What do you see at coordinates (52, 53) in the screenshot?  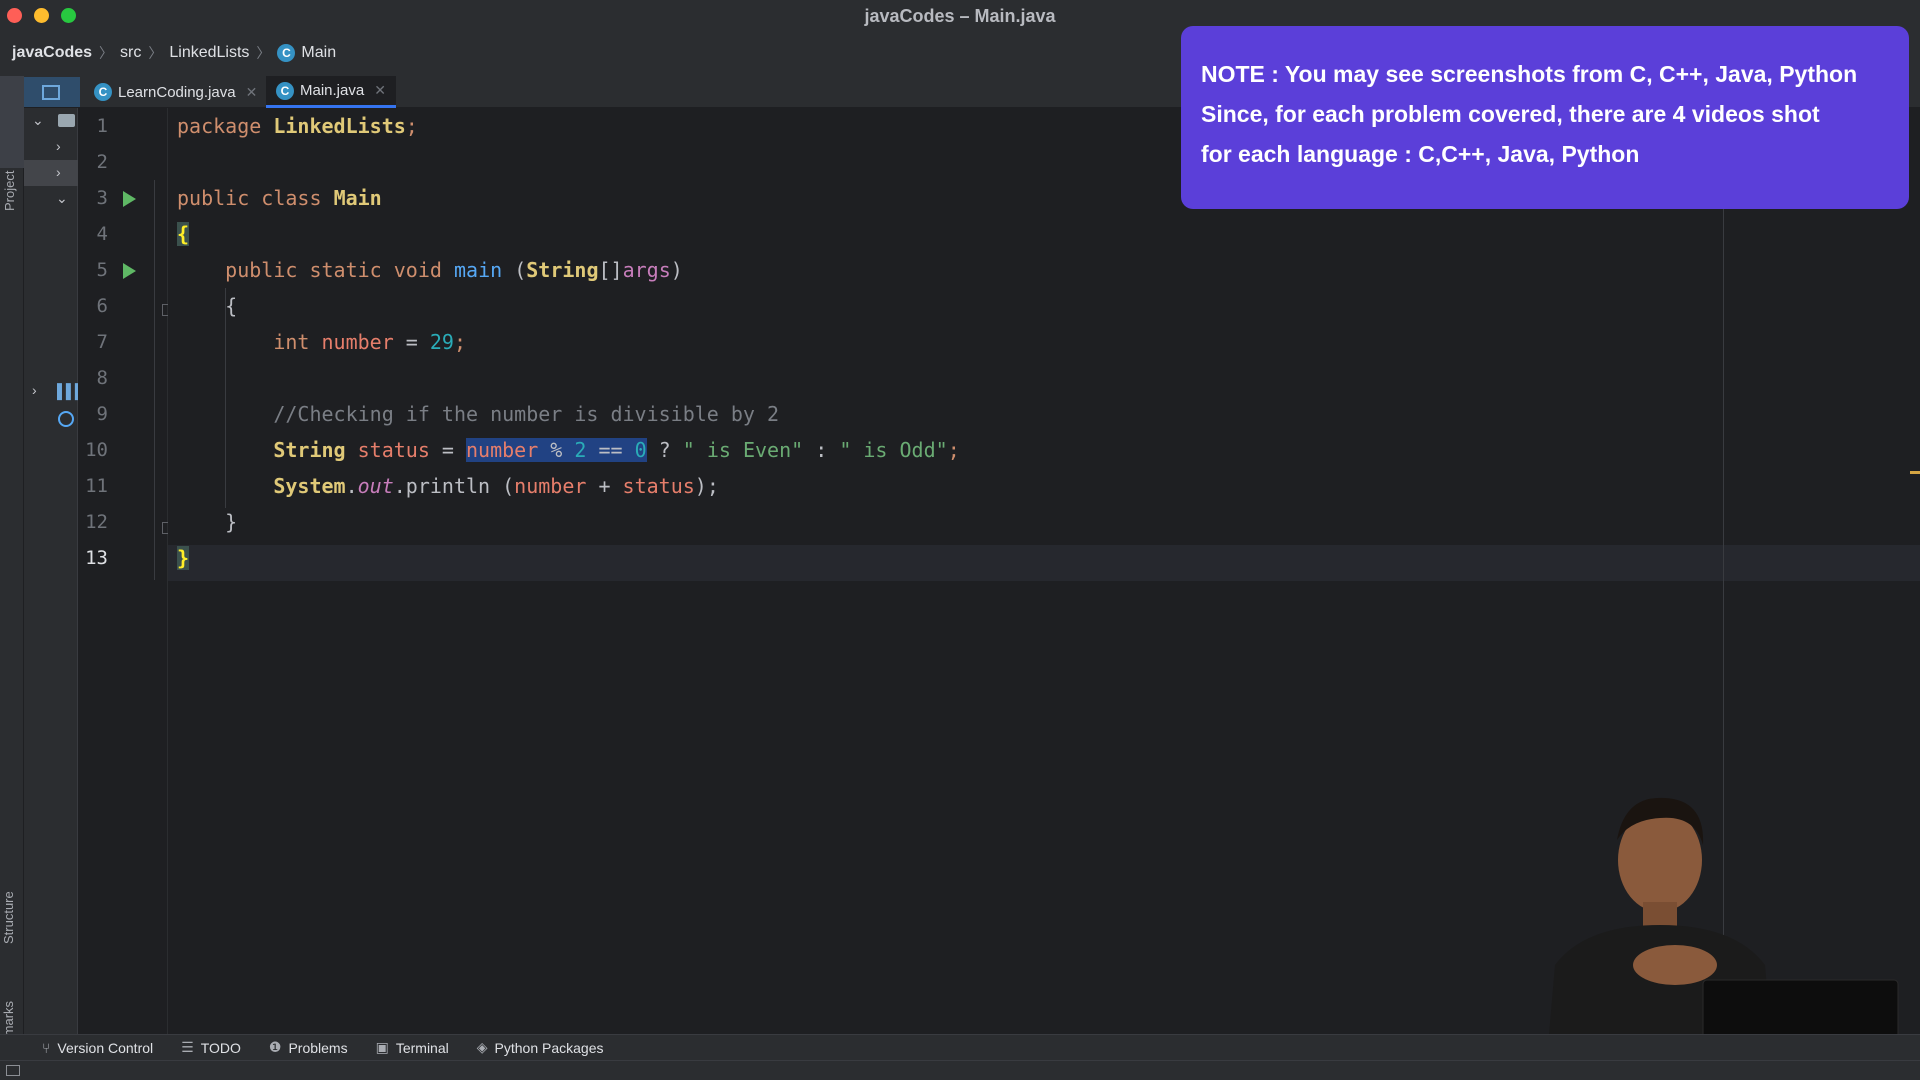 I see `breadcrumb-project: javaCodes` at bounding box center [52, 53].